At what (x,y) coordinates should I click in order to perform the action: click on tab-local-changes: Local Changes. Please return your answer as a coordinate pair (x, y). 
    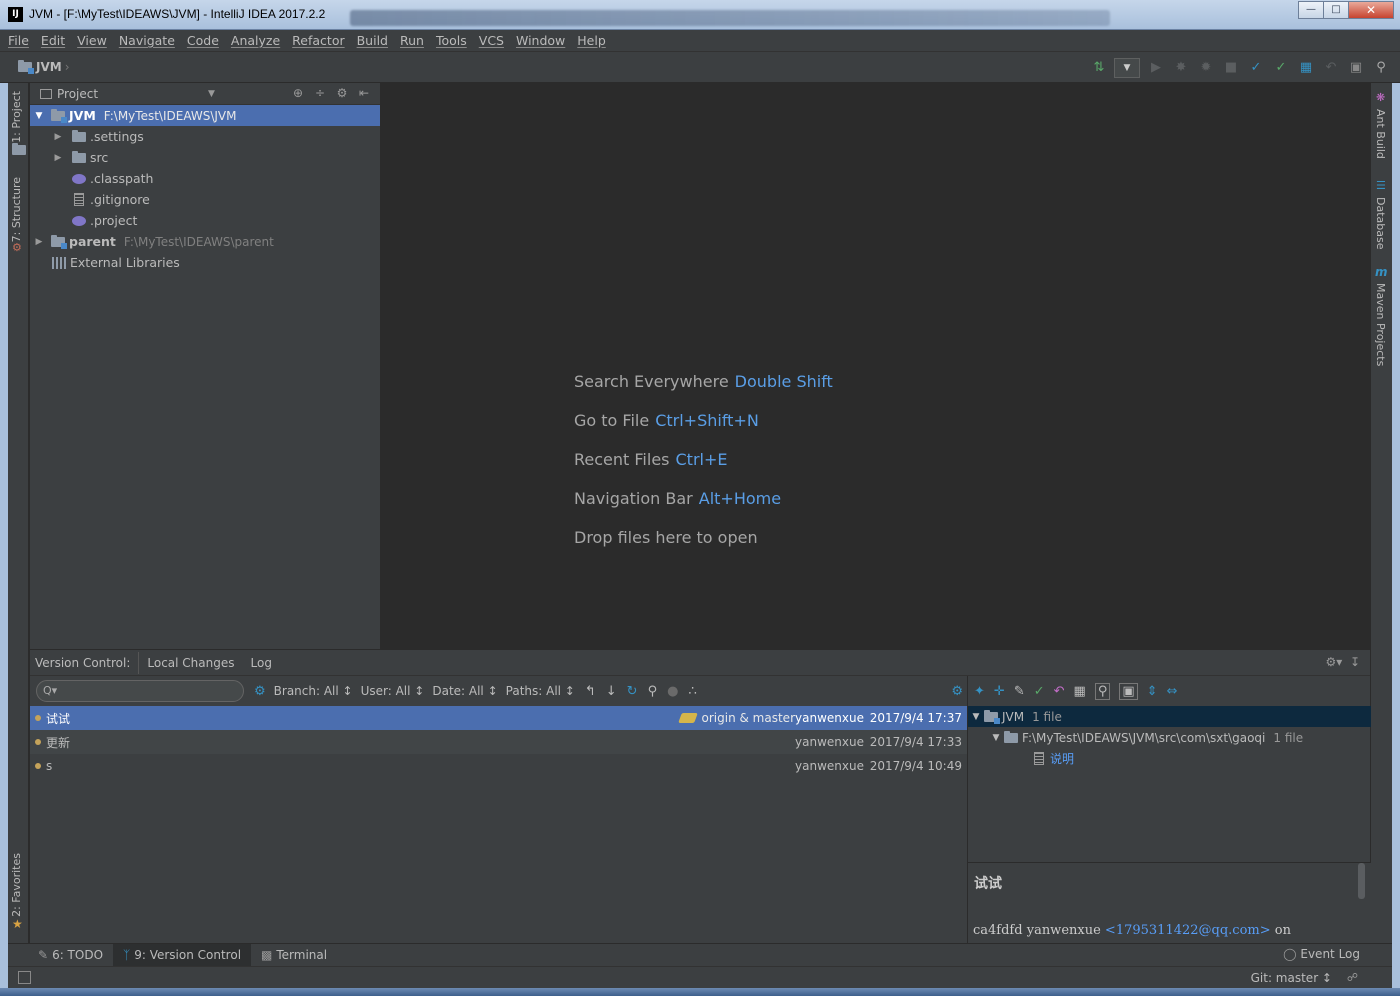
    Looking at the image, I should click on (190, 662).